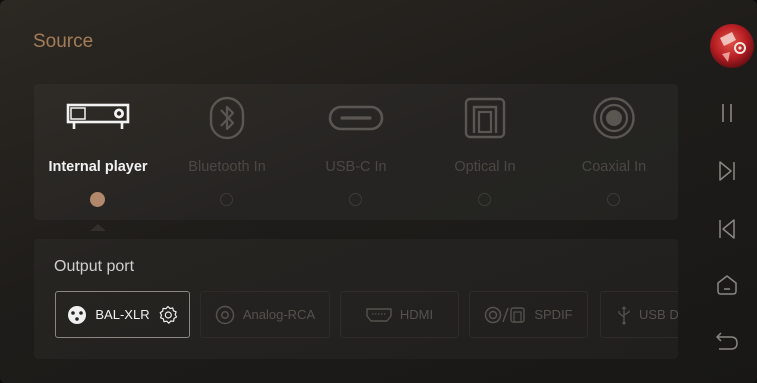  Describe the element at coordinates (356, 118) in the screenshot. I see `usb-c-icon` at that location.